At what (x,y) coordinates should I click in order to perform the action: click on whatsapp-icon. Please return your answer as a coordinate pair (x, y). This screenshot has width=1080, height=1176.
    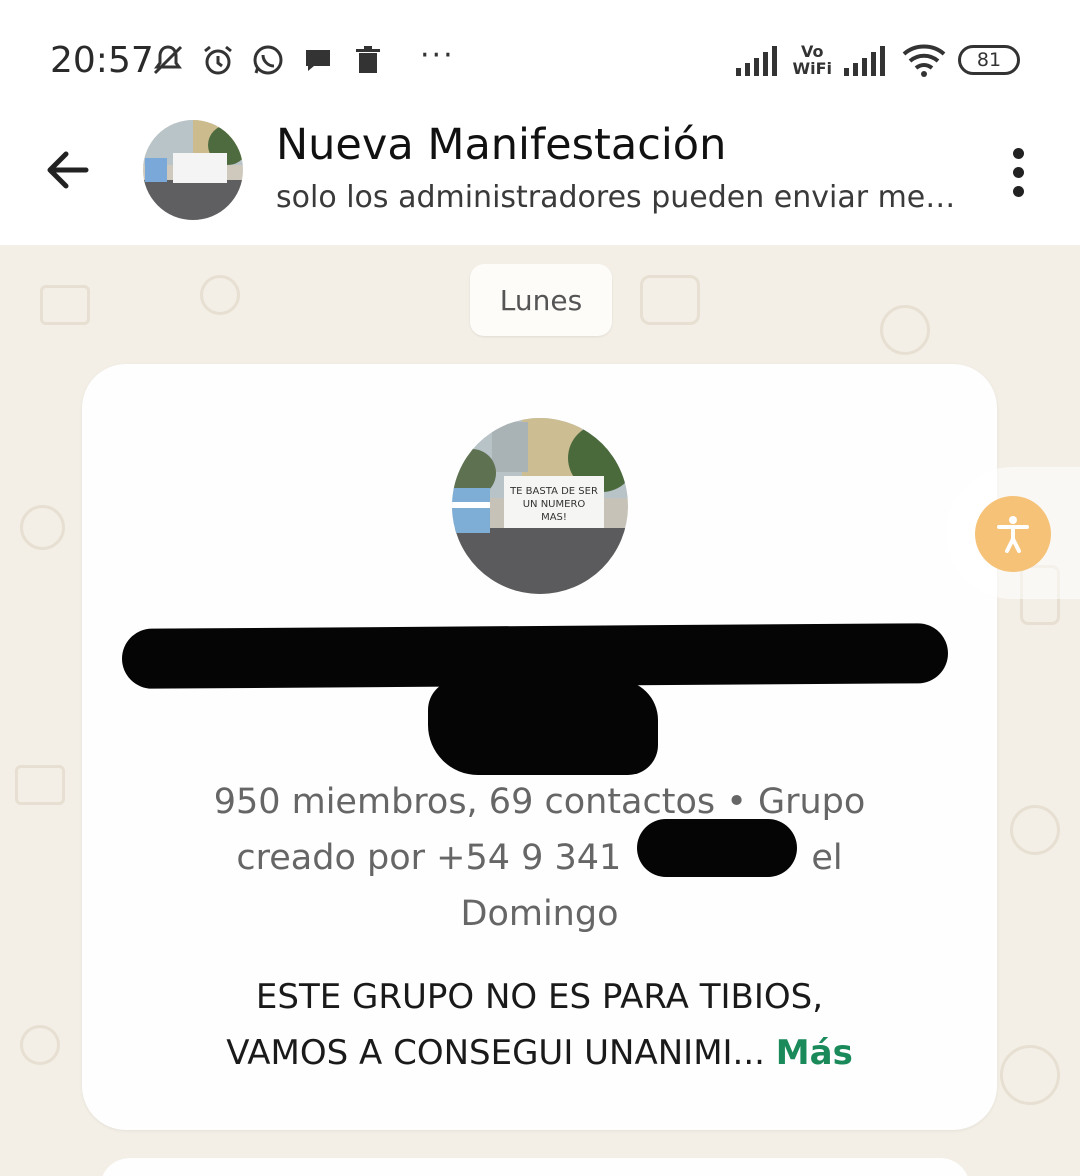
    Looking at the image, I should click on (268, 60).